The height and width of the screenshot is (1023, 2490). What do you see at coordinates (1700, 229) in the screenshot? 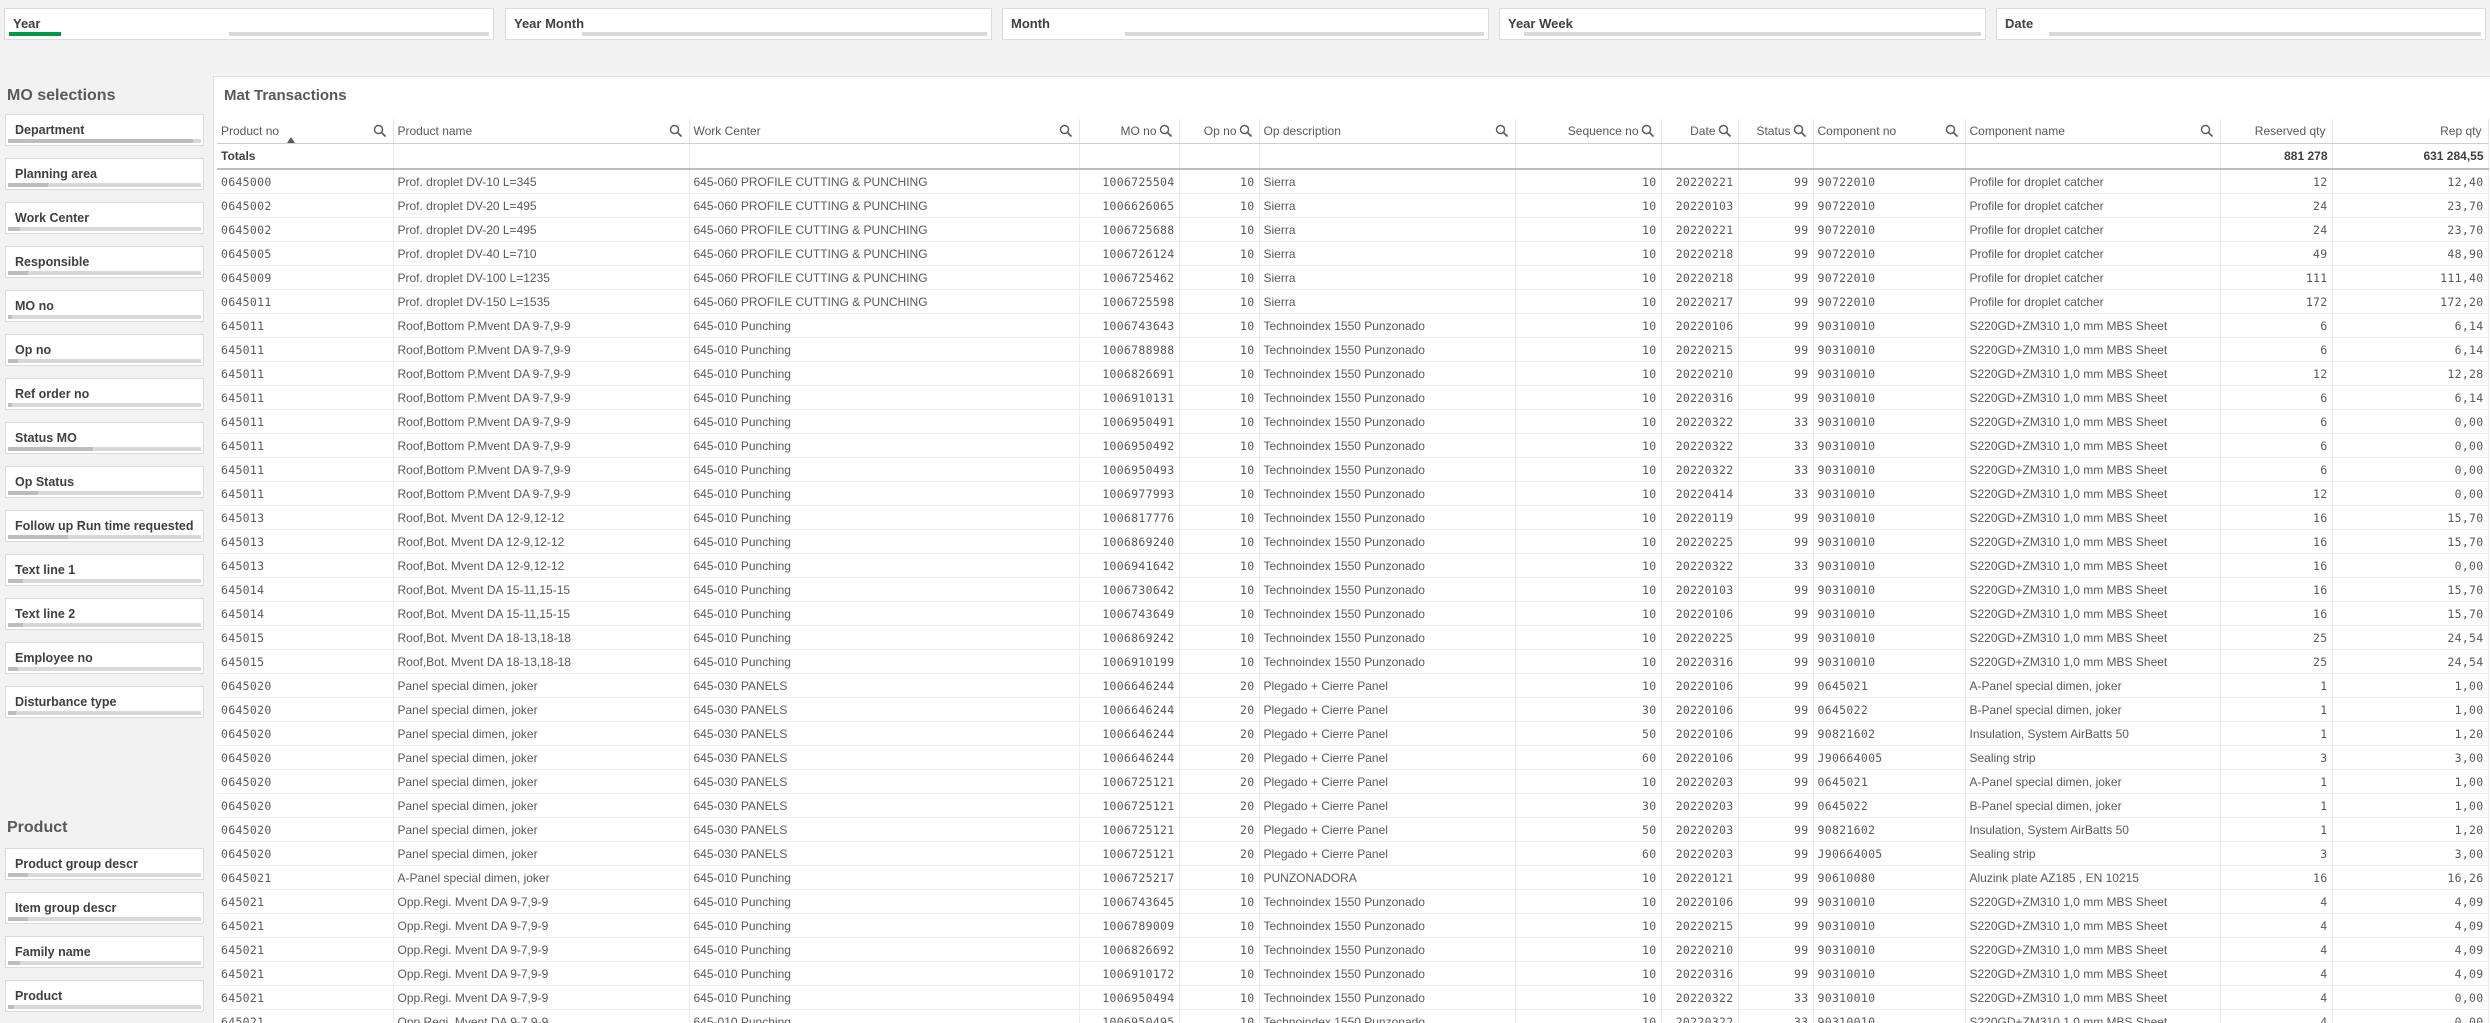
I see `cell-date: 20220221` at bounding box center [1700, 229].